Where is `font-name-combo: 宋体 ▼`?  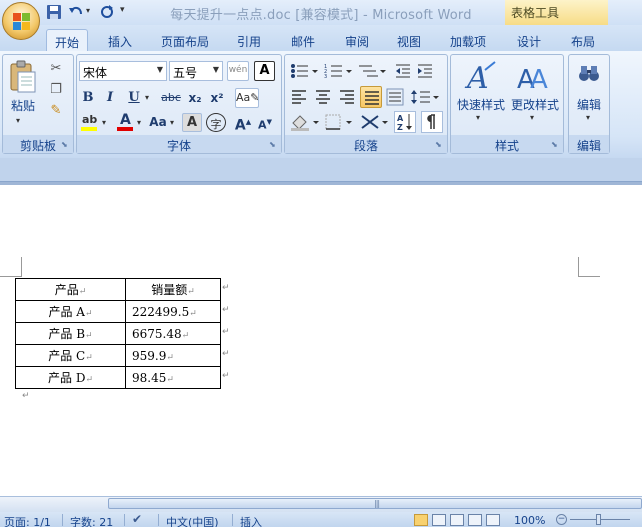
font-name-combo: 宋体 ▼ is located at coordinates (123, 71).